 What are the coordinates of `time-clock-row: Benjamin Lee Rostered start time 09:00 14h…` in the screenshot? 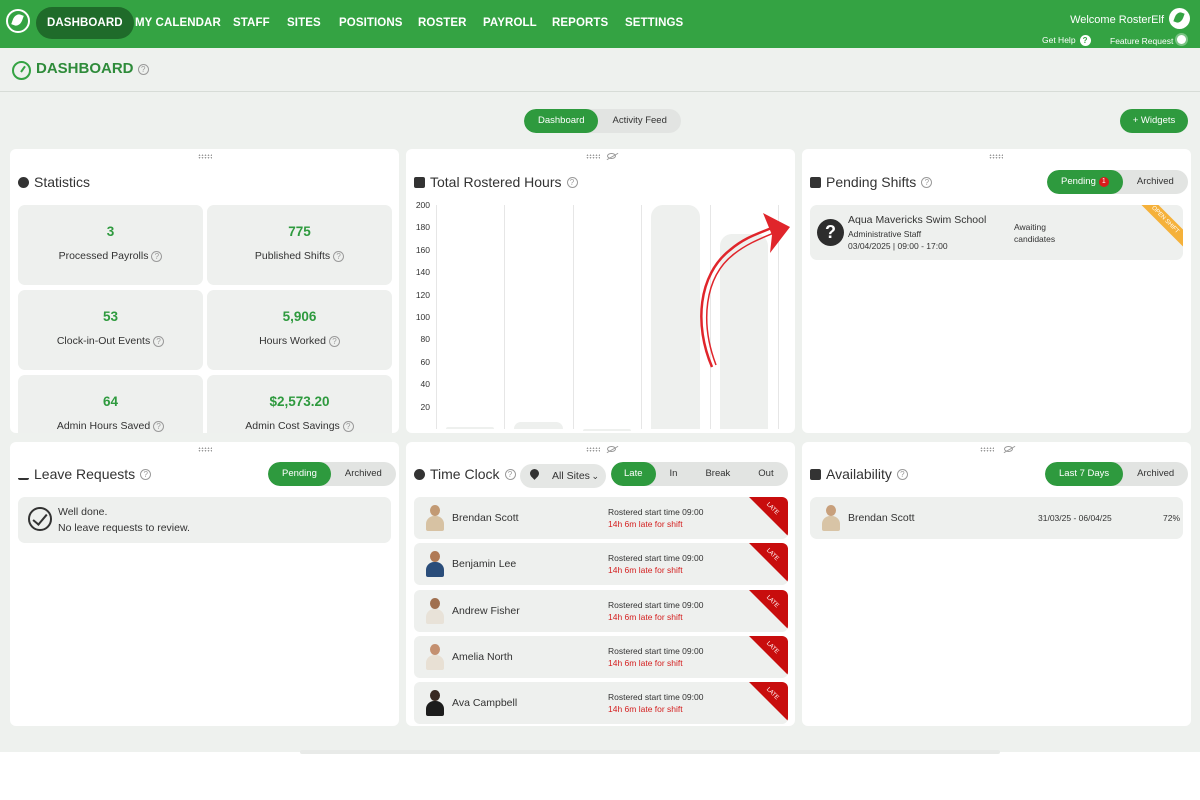 It's located at (601, 564).